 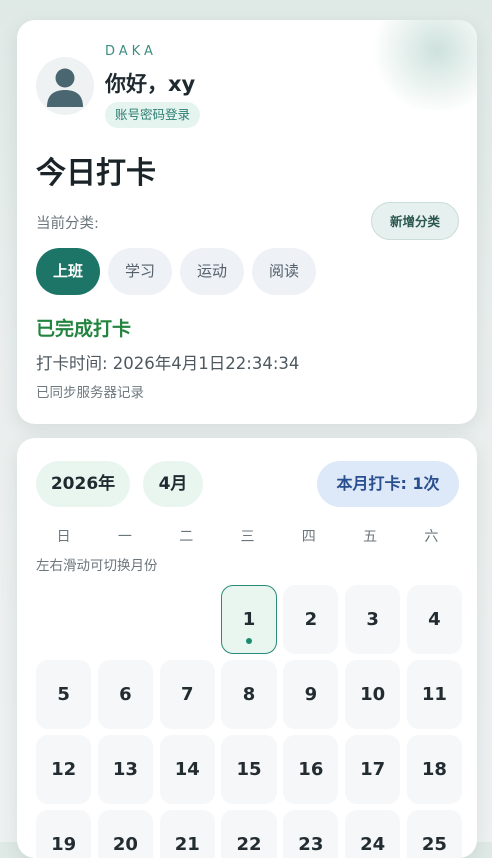 I want to click on calendar-day-number: 5, so click(x=63, y=694).